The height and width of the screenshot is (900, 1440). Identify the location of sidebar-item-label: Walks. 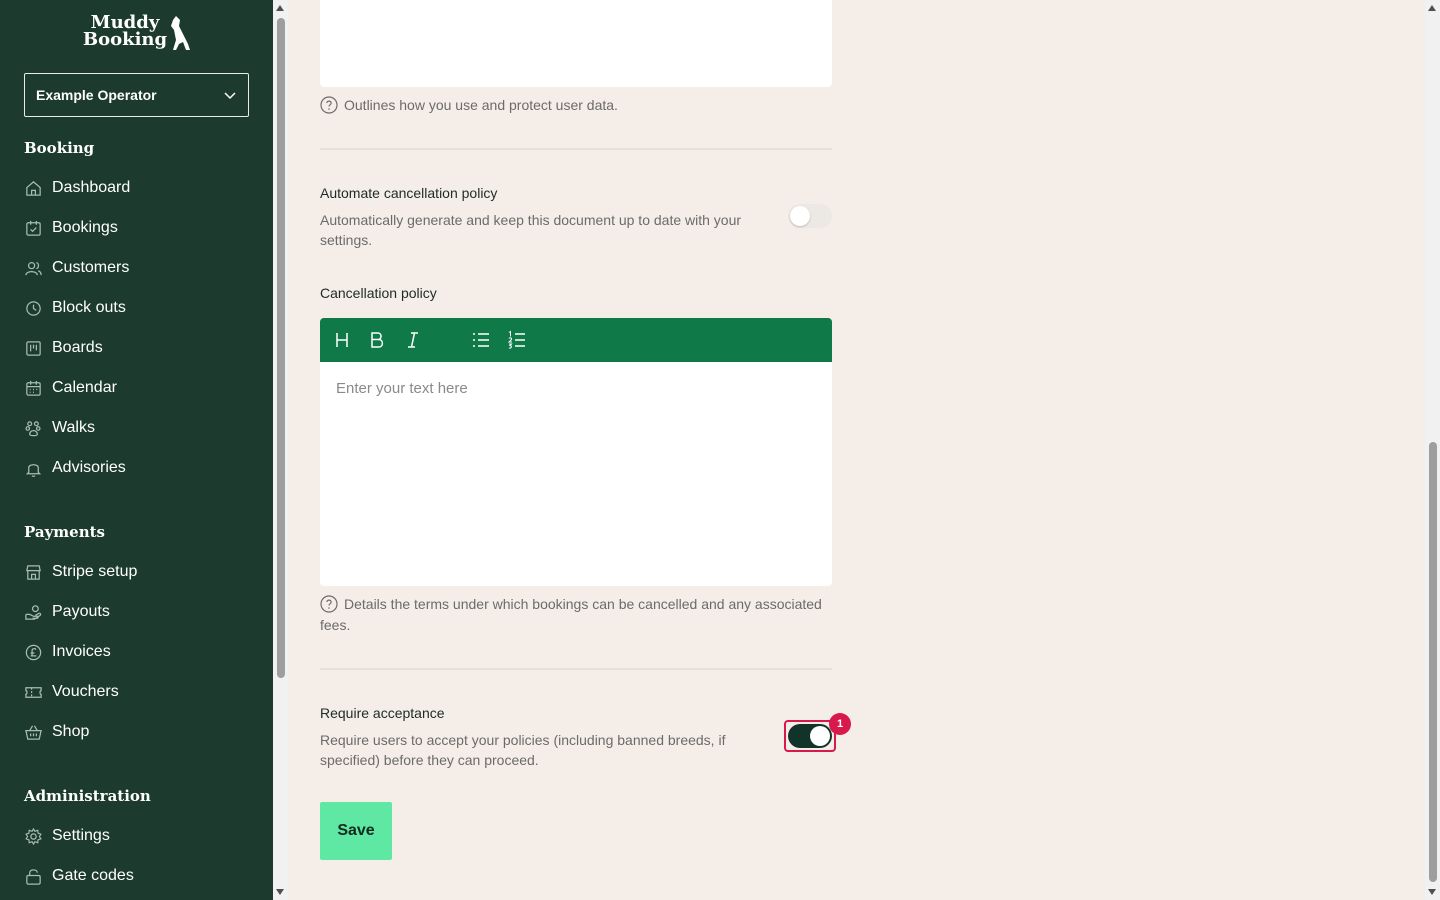
(73, 427).